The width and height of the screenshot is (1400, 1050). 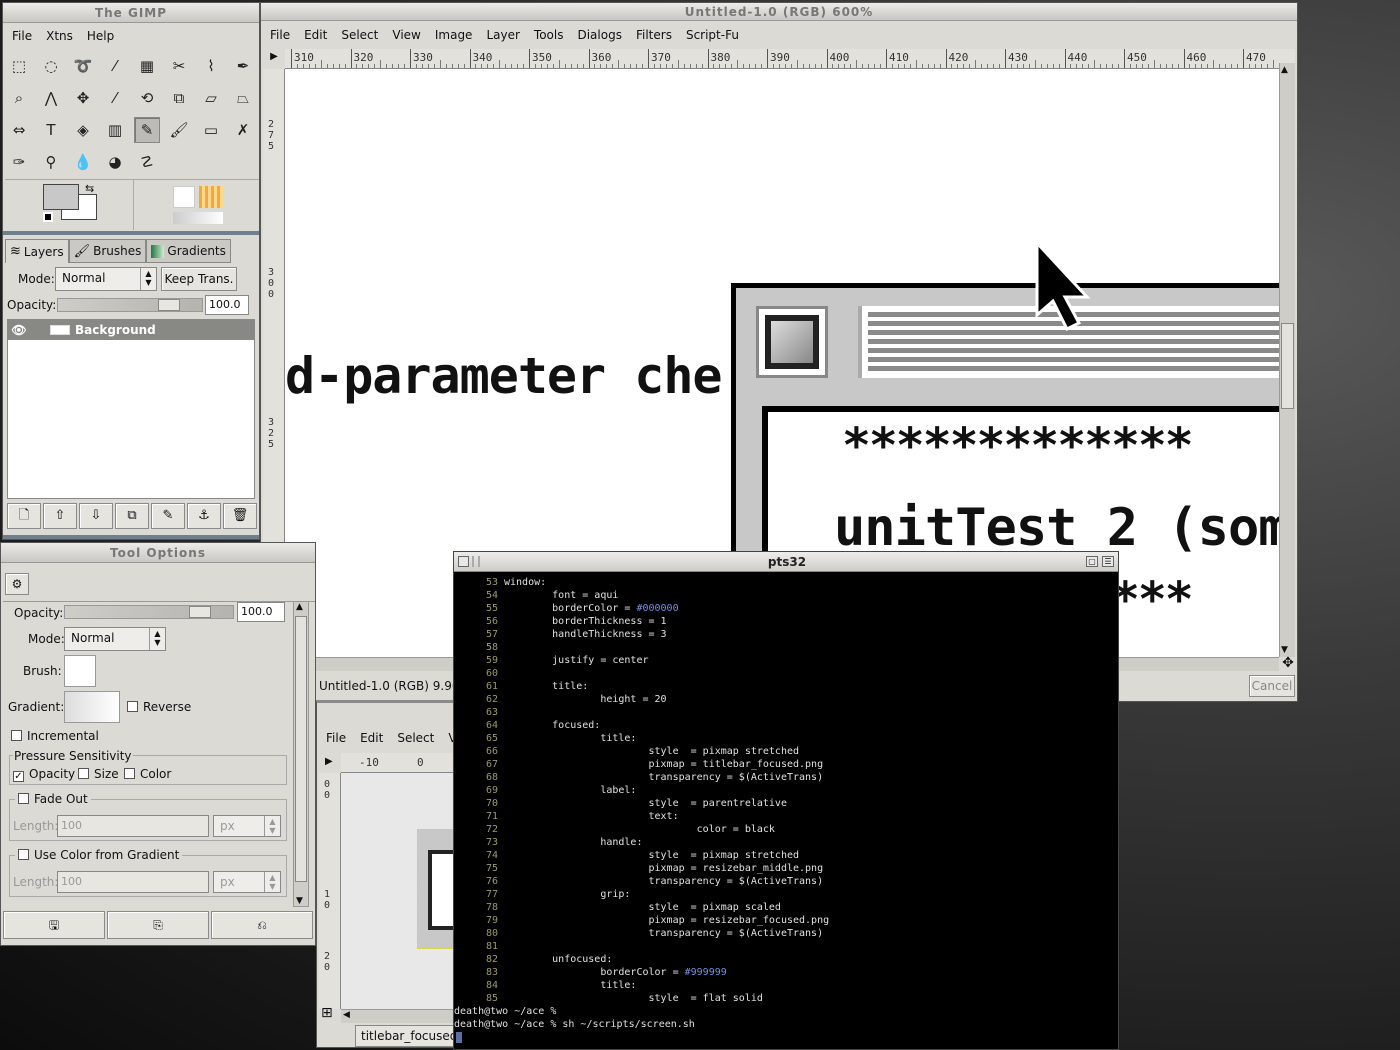 What do you see at coordinates (1288, 664) in the screenshot?
I see `navigate-icon: ✥` at bounding box center [1288, 664].